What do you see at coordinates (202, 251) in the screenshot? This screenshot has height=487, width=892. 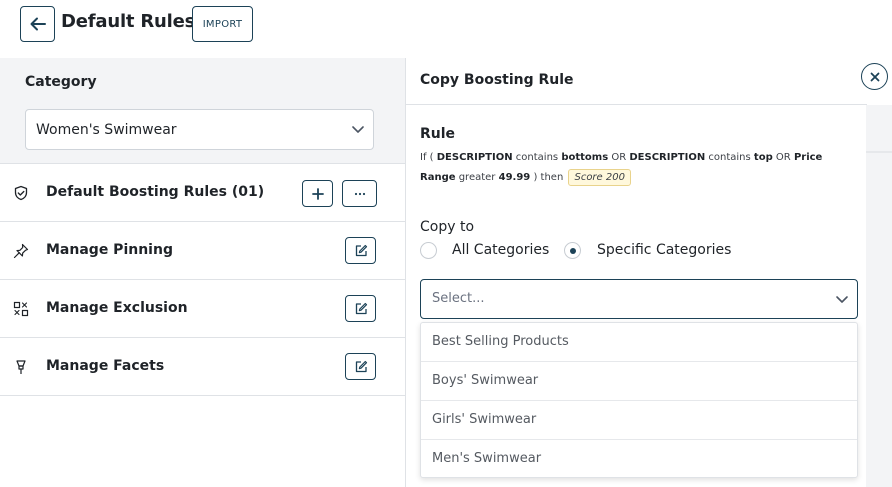 I see `menu-item-manage-pinning: Manage Pinning` at bounding box center [202, 251].